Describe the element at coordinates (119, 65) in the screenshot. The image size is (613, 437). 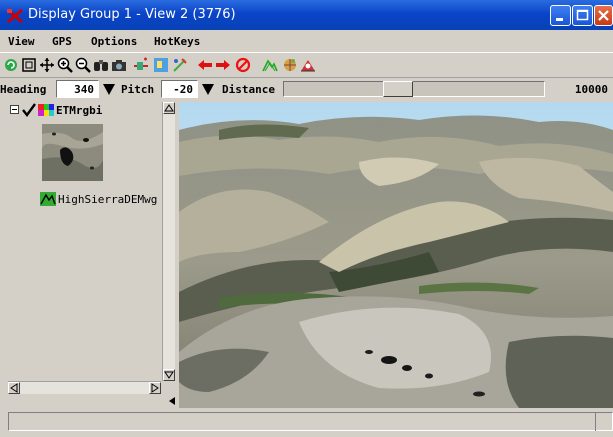
I see `camera-icon` at that location.